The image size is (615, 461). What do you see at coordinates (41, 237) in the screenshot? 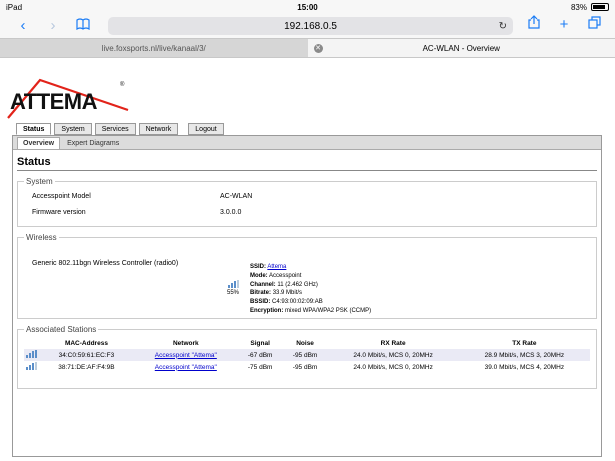
I see `wireless-legend: Wireless` at bounding box center [41, 237].